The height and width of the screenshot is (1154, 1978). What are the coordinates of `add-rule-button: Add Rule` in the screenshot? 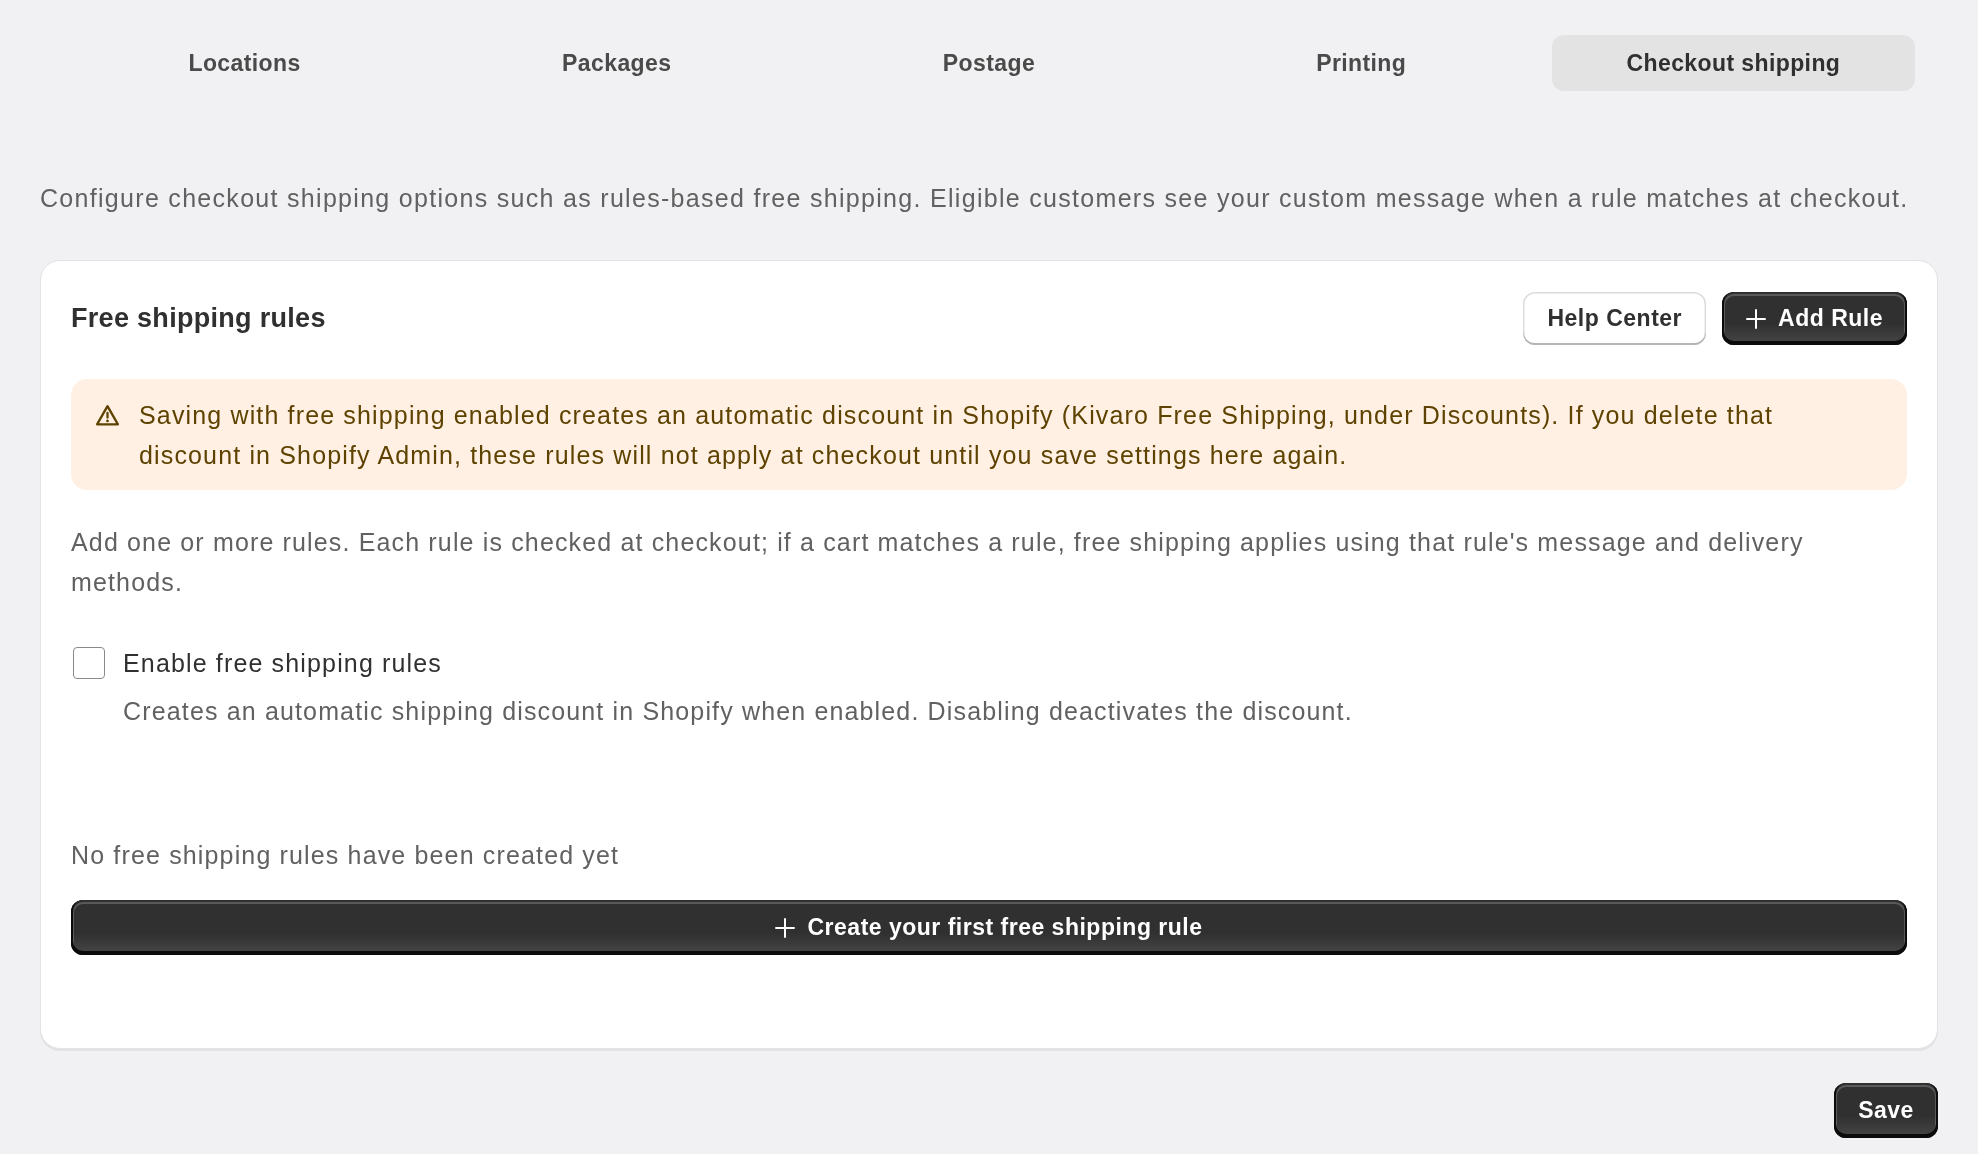 It's located at (1814, 318).